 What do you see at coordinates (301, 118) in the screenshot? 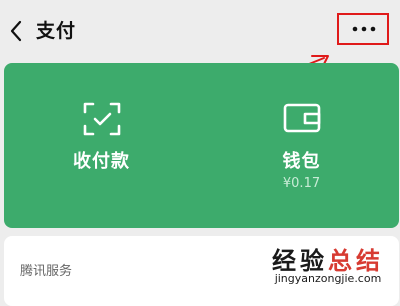
I see `wallet-icon` at bounding box center [301, 118].